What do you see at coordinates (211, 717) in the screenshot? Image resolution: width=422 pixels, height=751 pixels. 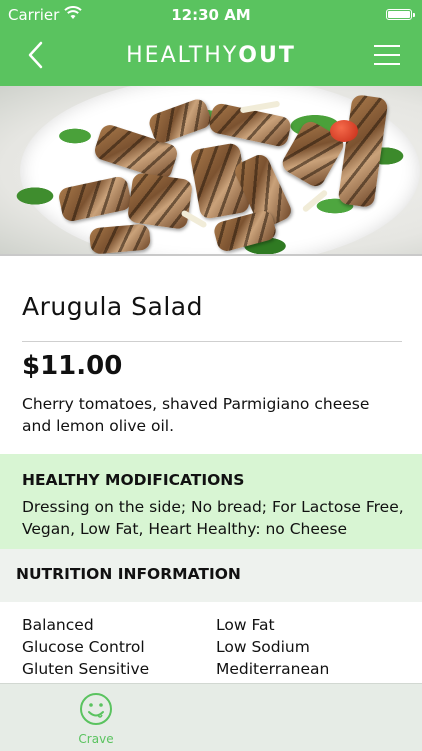 I see `tab-bar: Crave` at bounding box center [211, 717].